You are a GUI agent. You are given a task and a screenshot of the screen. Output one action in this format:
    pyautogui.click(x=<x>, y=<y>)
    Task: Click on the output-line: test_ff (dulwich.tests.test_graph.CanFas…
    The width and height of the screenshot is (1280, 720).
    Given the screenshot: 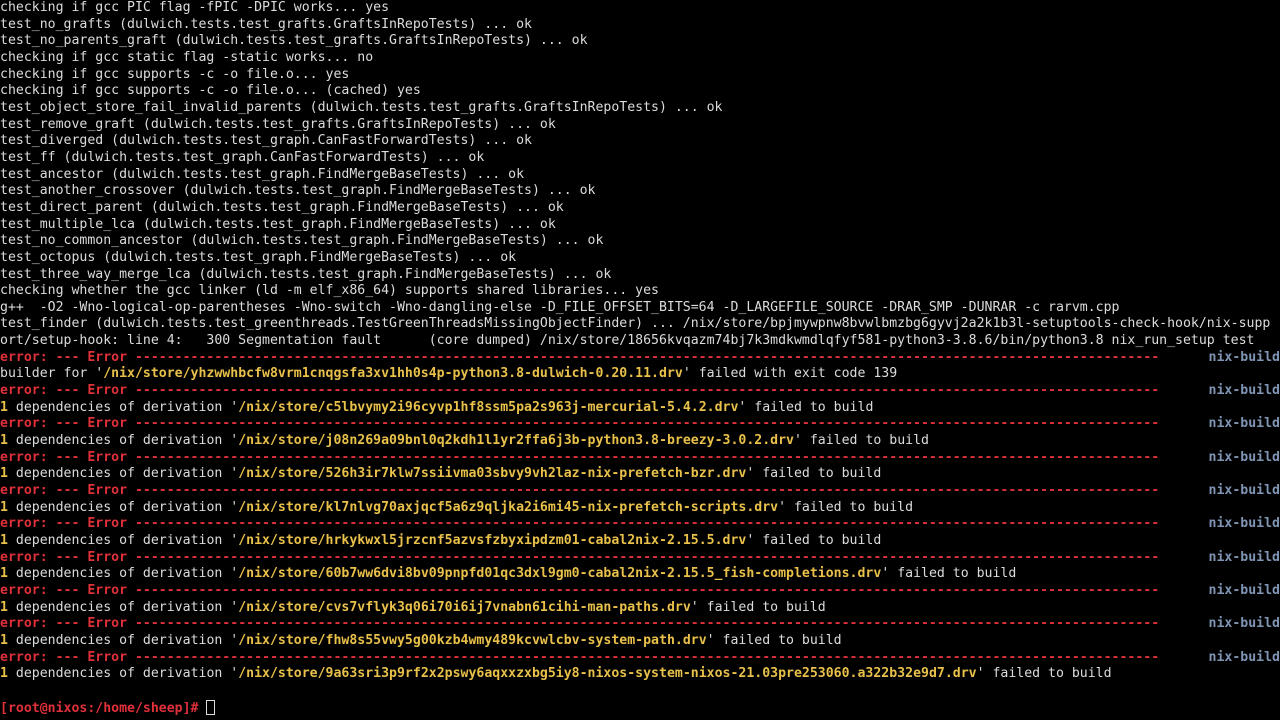 What is the action you would take?
    pyautogui.click(x=242, y=157)
    